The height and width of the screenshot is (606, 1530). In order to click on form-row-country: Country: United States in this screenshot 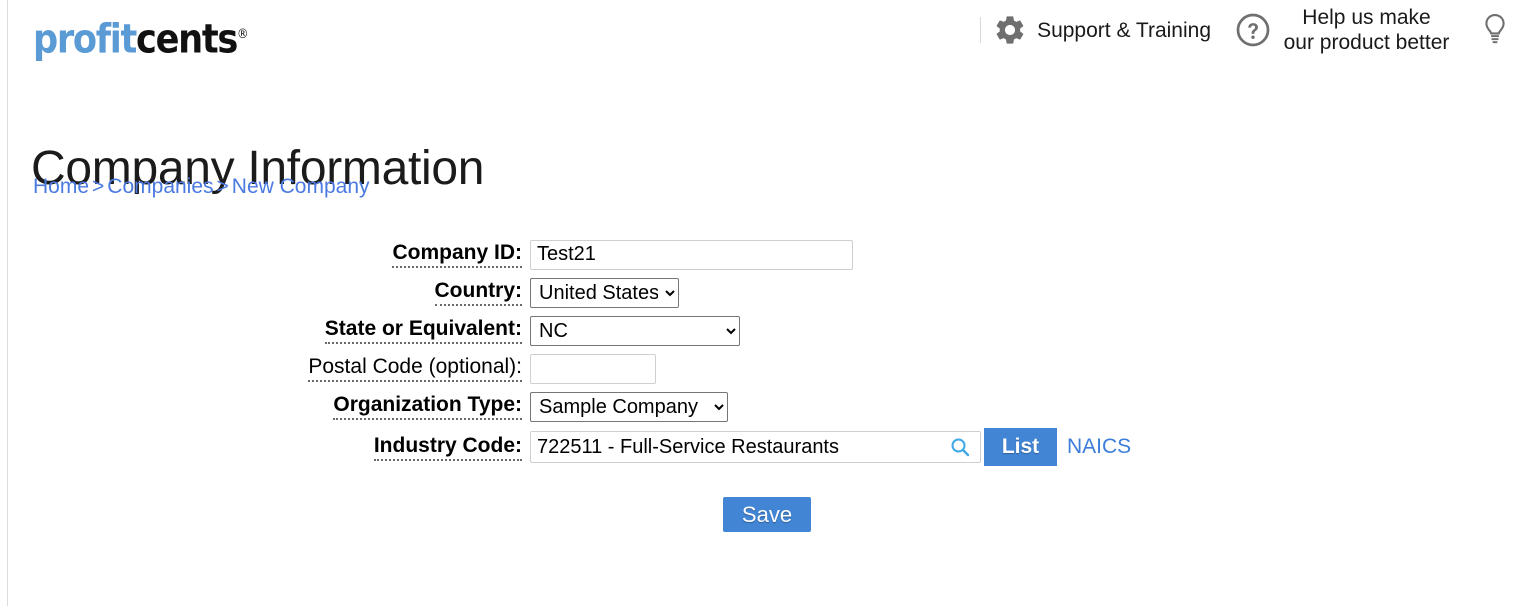, I will do `click(765, 292)`.